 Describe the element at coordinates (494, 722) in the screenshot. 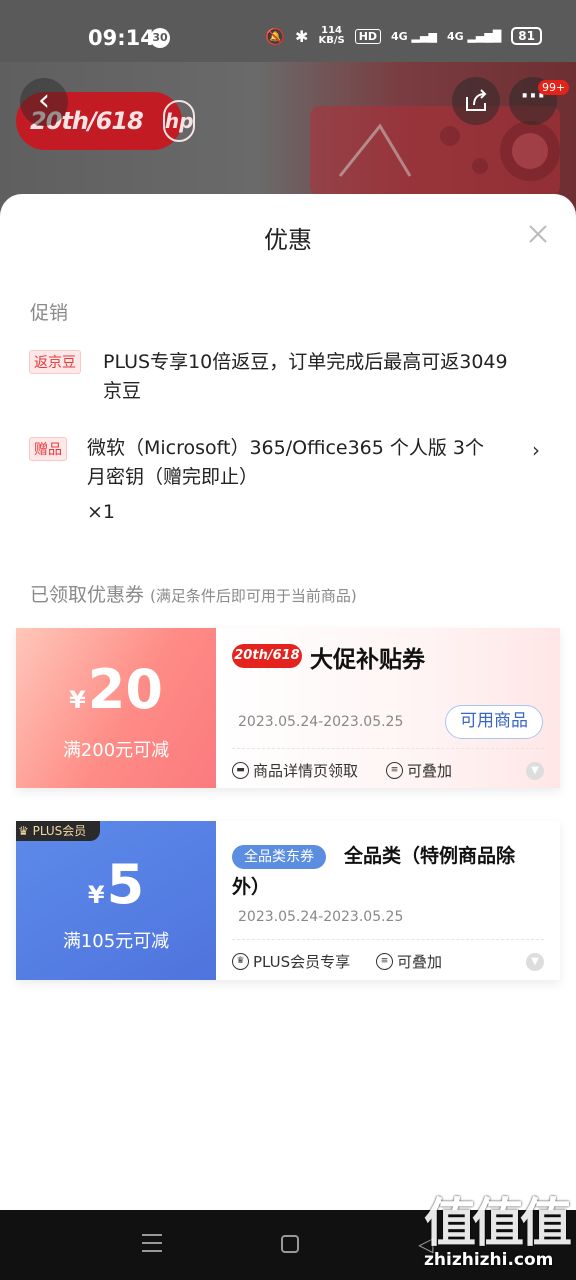

I see `available-goods-button: 可用商品` at that location.